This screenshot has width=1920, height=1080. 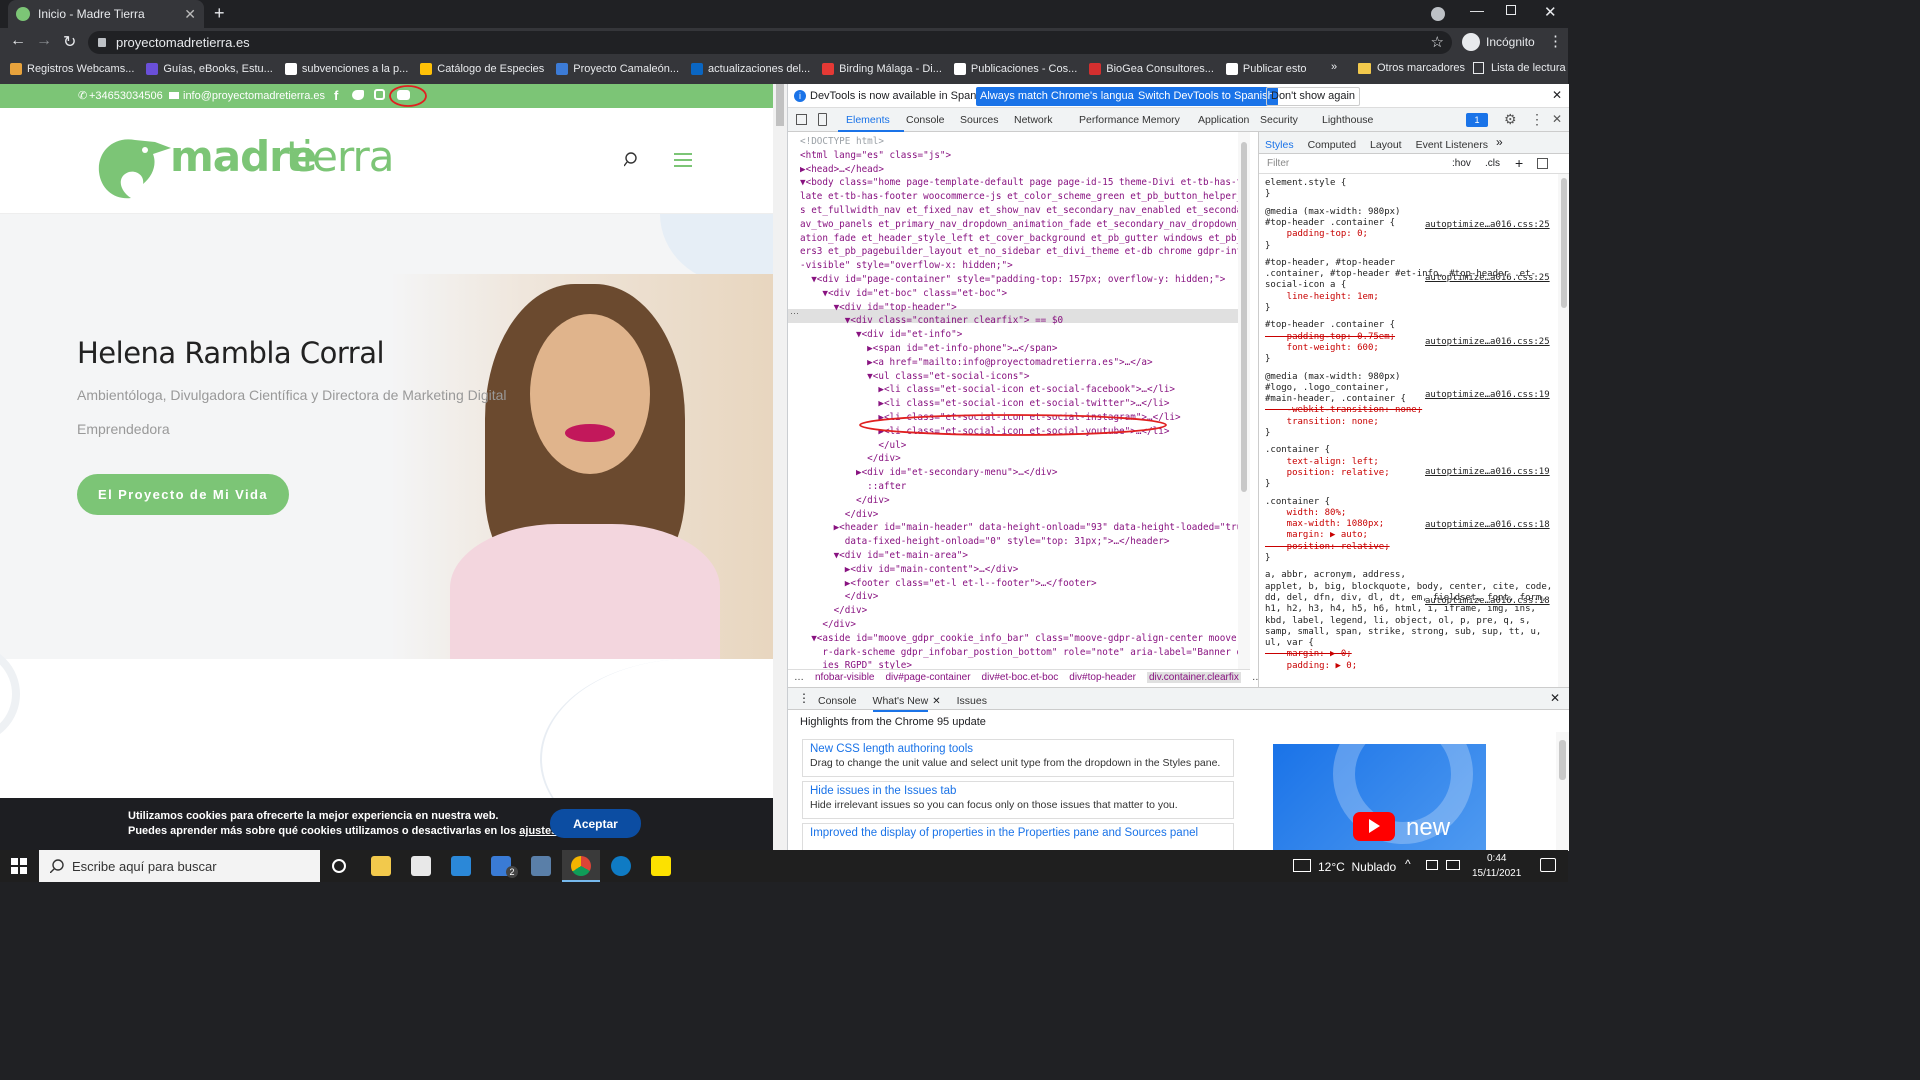 I want to click on dom-line: ▼<div id="et-main-area">, so click(x=884, y=556).